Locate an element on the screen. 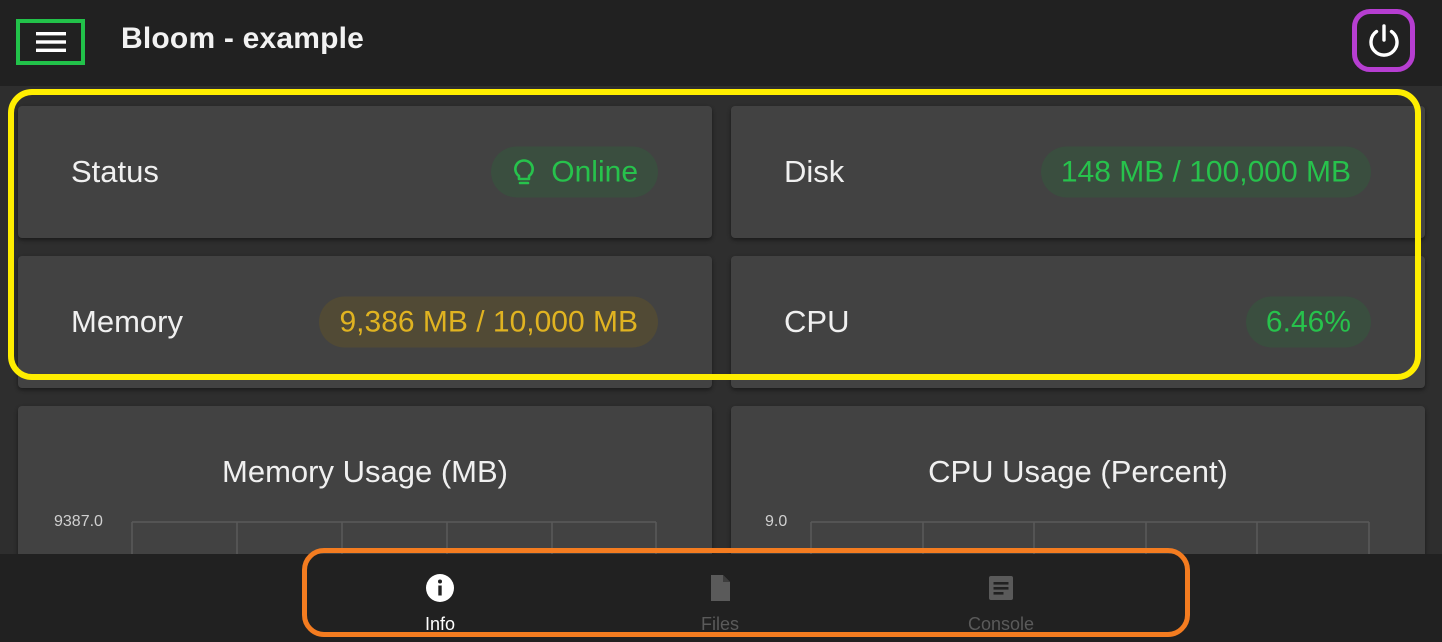 The height and width of the screenshot is (642, 1442). info-icon is located at coordinates (440, 588).